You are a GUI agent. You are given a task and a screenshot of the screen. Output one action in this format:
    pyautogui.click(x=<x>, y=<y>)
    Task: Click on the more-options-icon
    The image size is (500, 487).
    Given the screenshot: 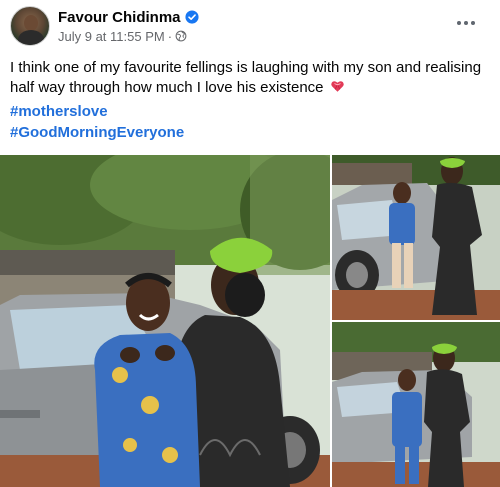 What is the action you would take?
    pyautogui.click(x=466, y=23)
    